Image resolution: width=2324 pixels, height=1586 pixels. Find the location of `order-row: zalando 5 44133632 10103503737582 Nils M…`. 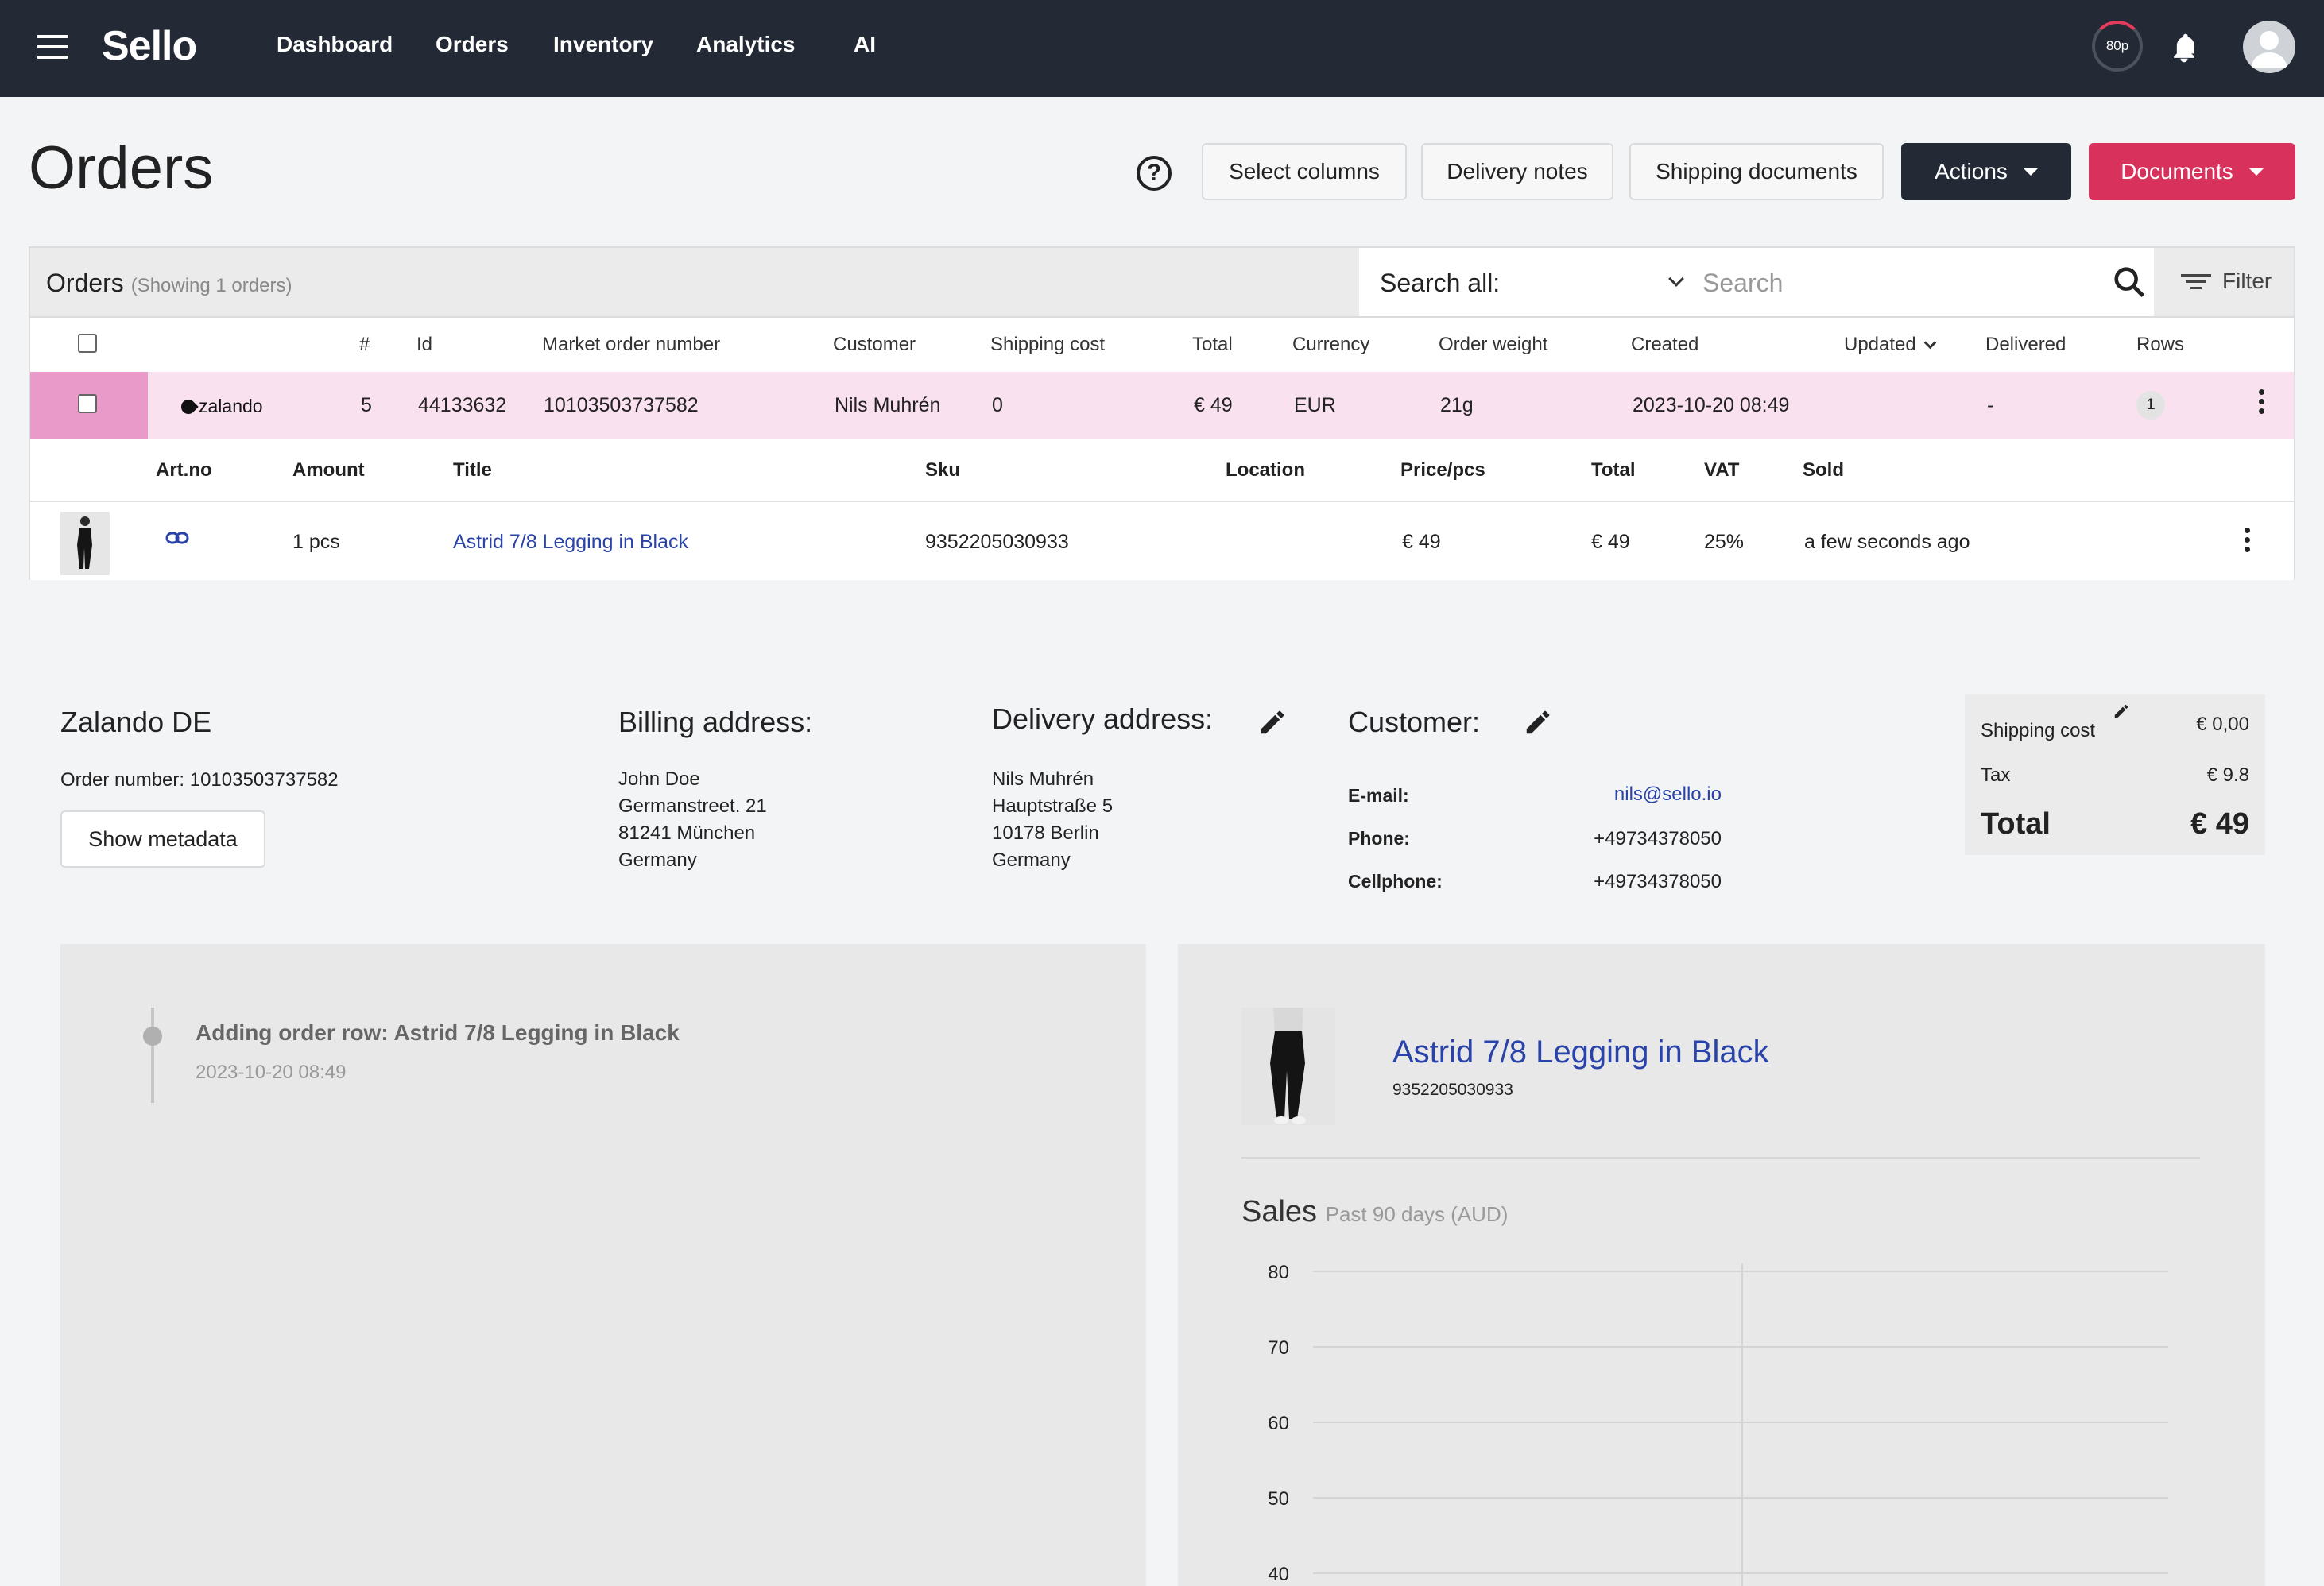

order-row: zalando 5 44133632 10103503737582 Nils M… is located at coordinates (1162, 405).